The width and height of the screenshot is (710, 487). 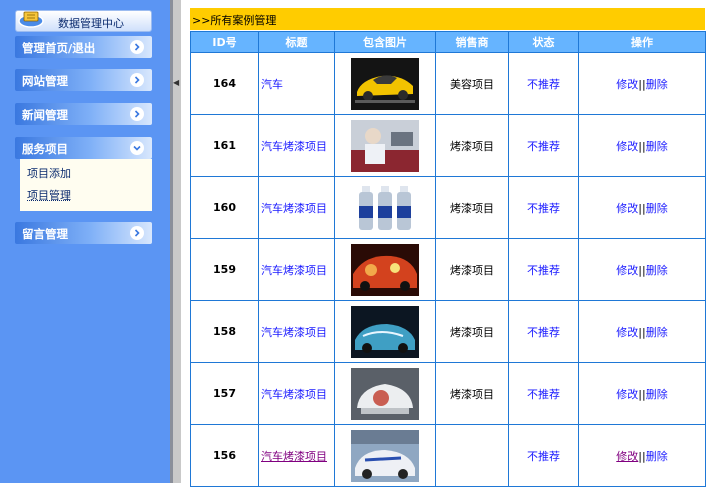 I want to click on admin-logo-icon, so click(x=31, y=18).